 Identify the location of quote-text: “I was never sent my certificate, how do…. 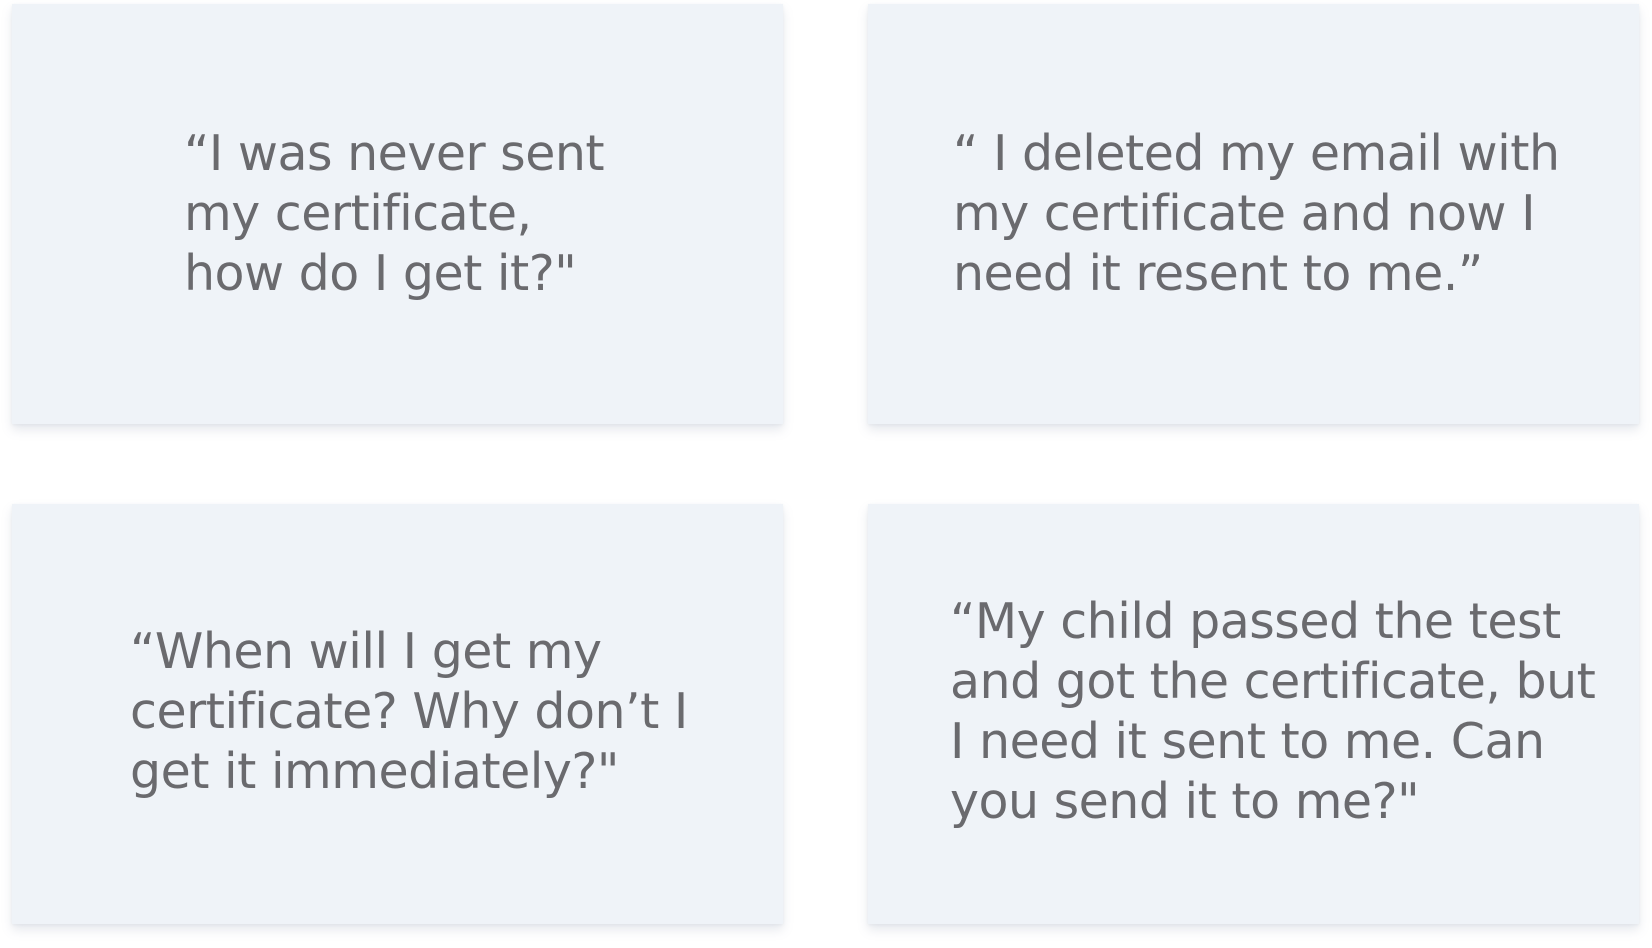
(394, 214).